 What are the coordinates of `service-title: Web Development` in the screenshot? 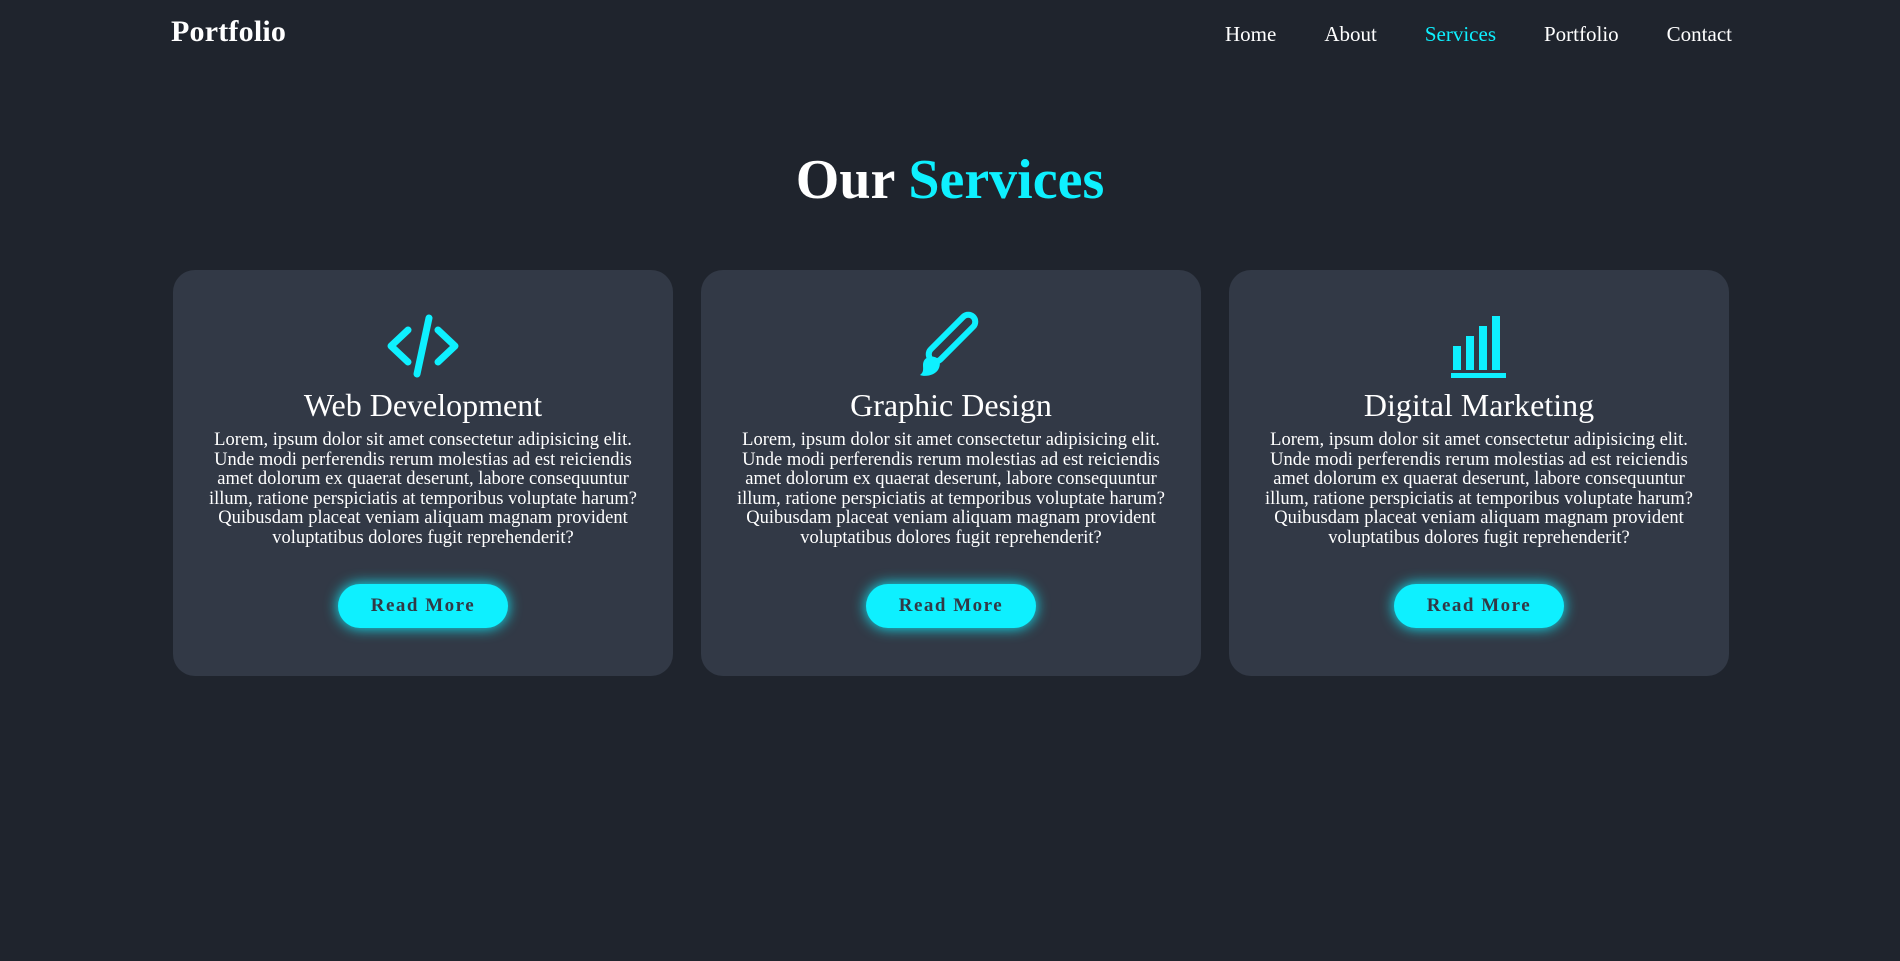 It's located at (423, 405).